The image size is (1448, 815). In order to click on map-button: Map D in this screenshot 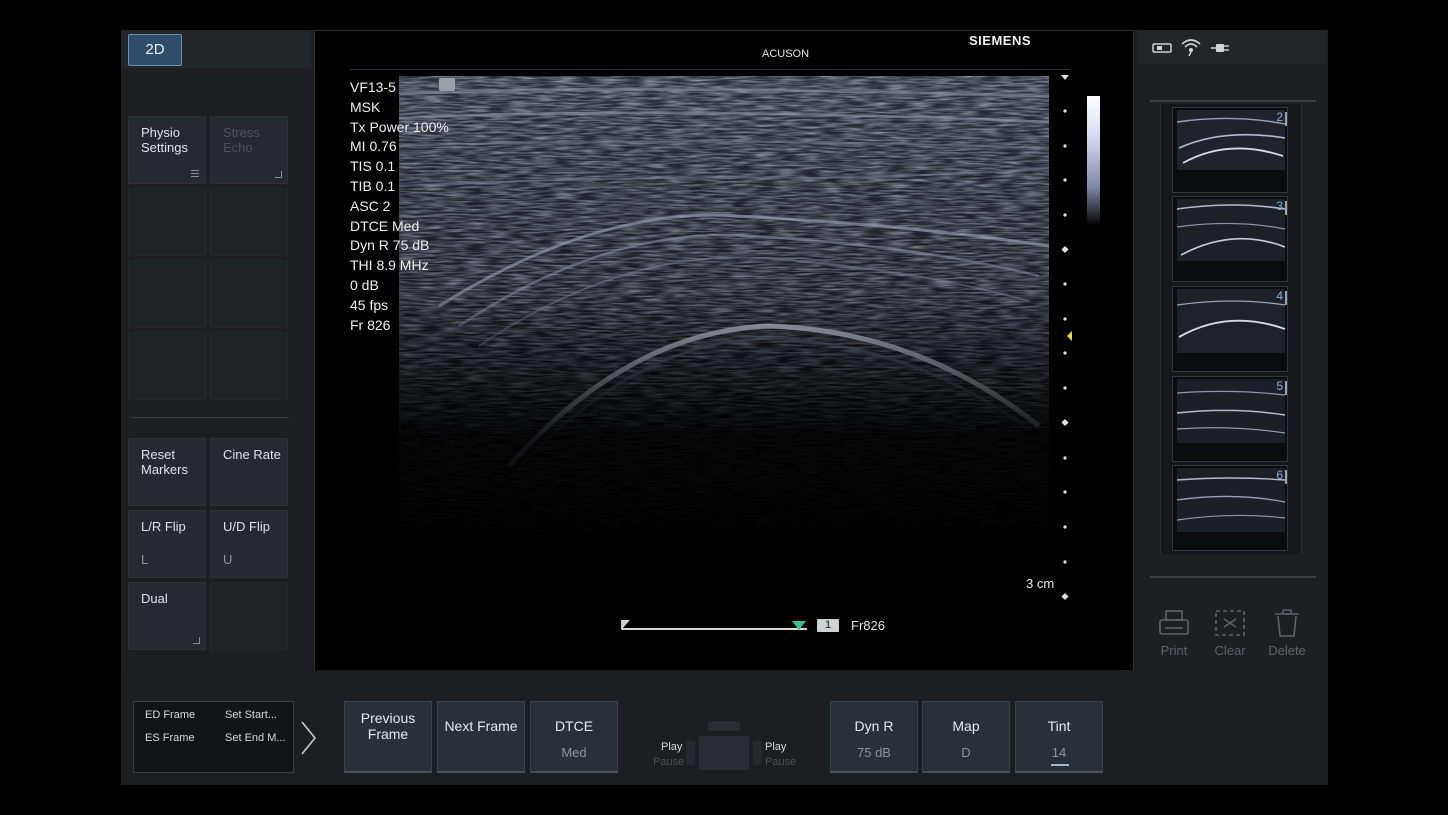, I will do `click(966, 737)`.